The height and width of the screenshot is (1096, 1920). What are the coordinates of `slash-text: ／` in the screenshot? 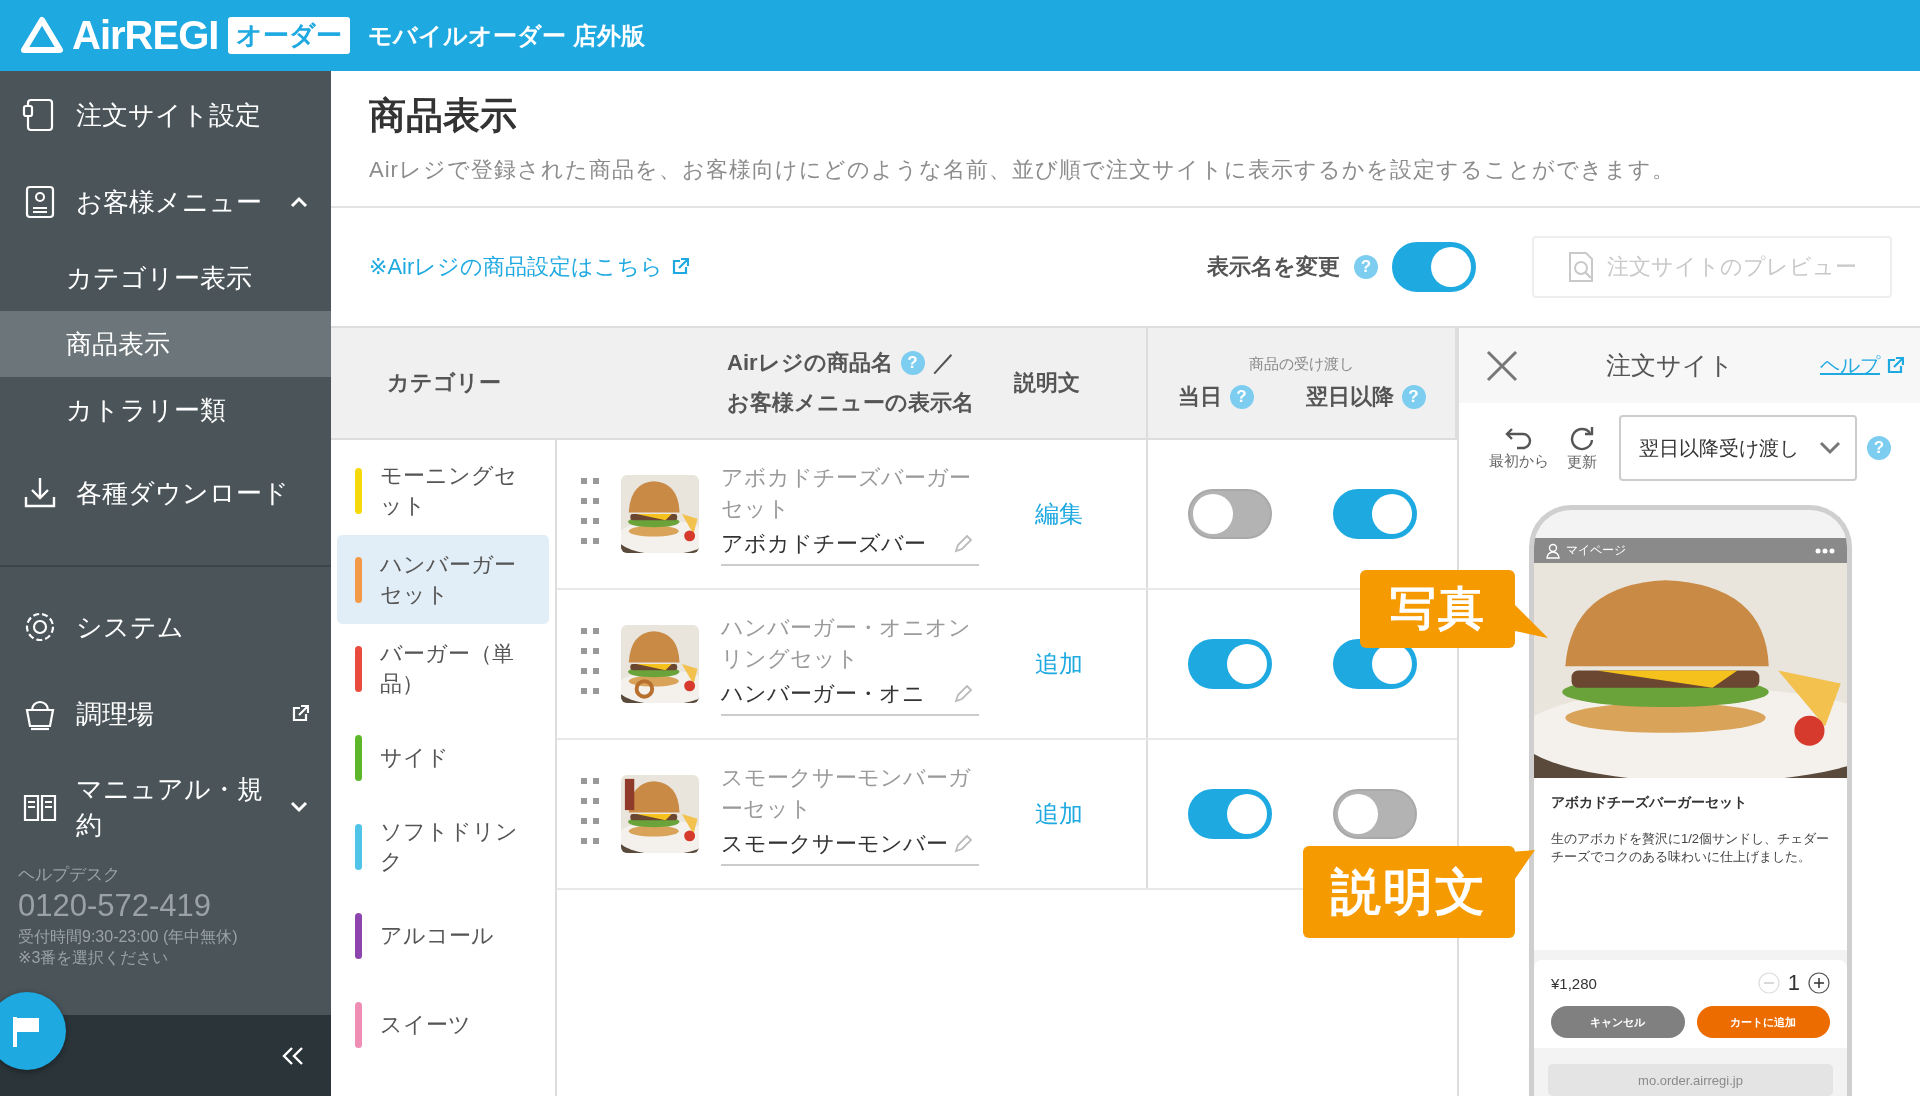 It's located at (943, 363).